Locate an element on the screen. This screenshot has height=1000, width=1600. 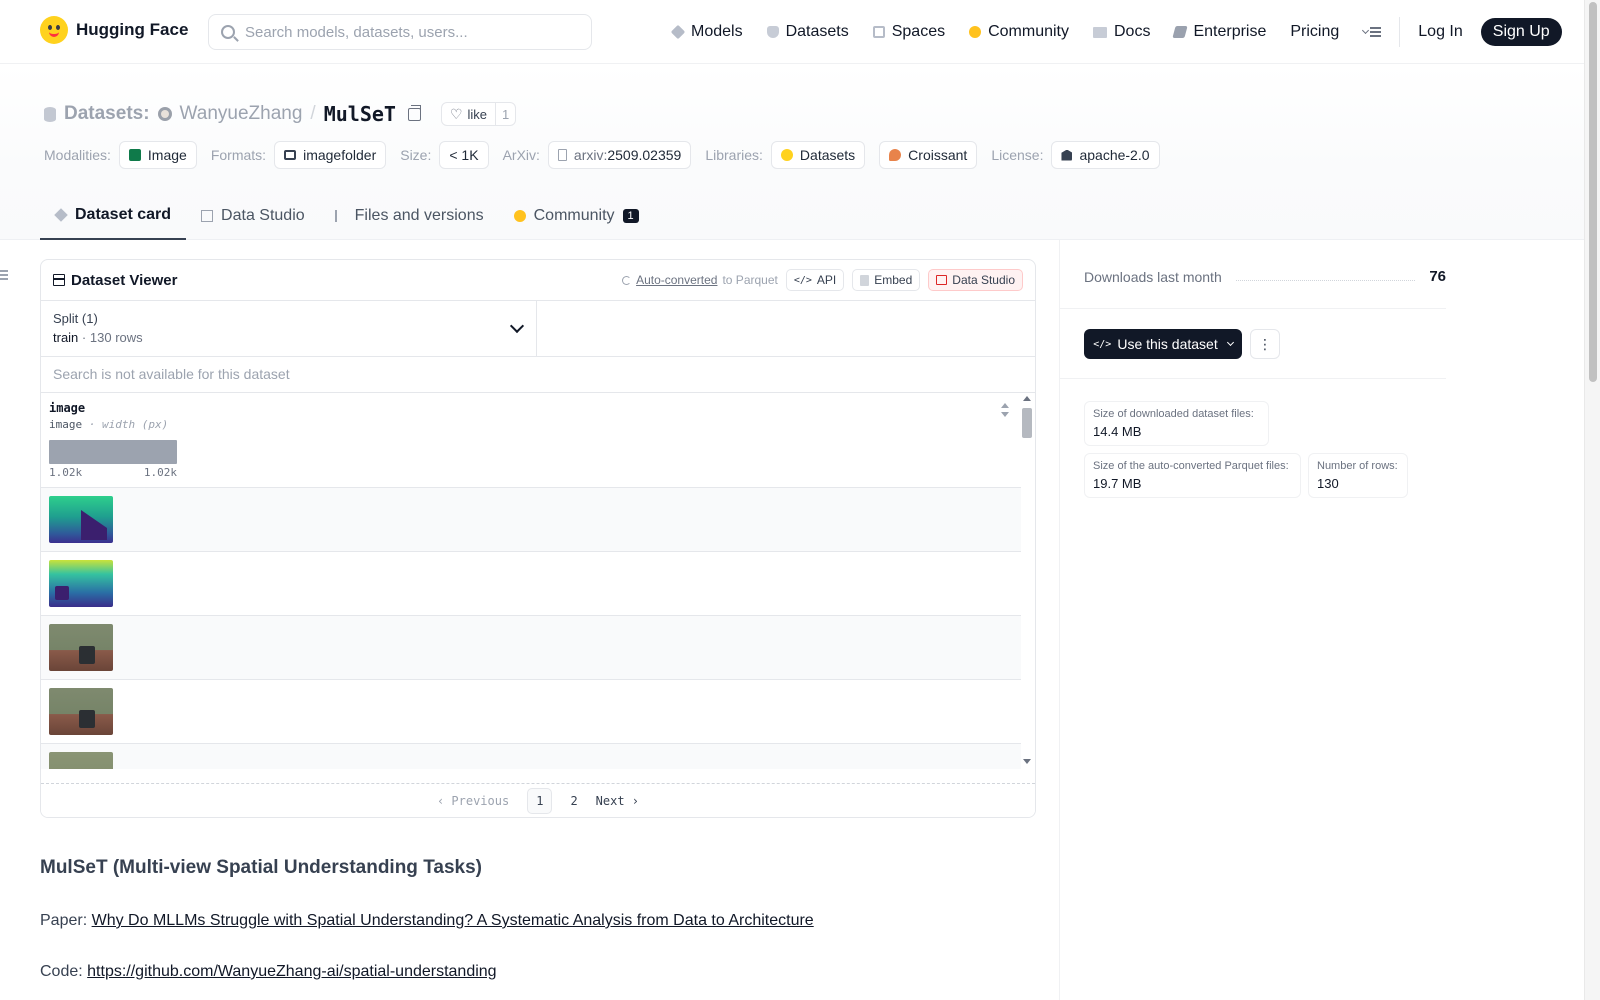
tag-modality-image: Image is located at coordinates (157, 155).